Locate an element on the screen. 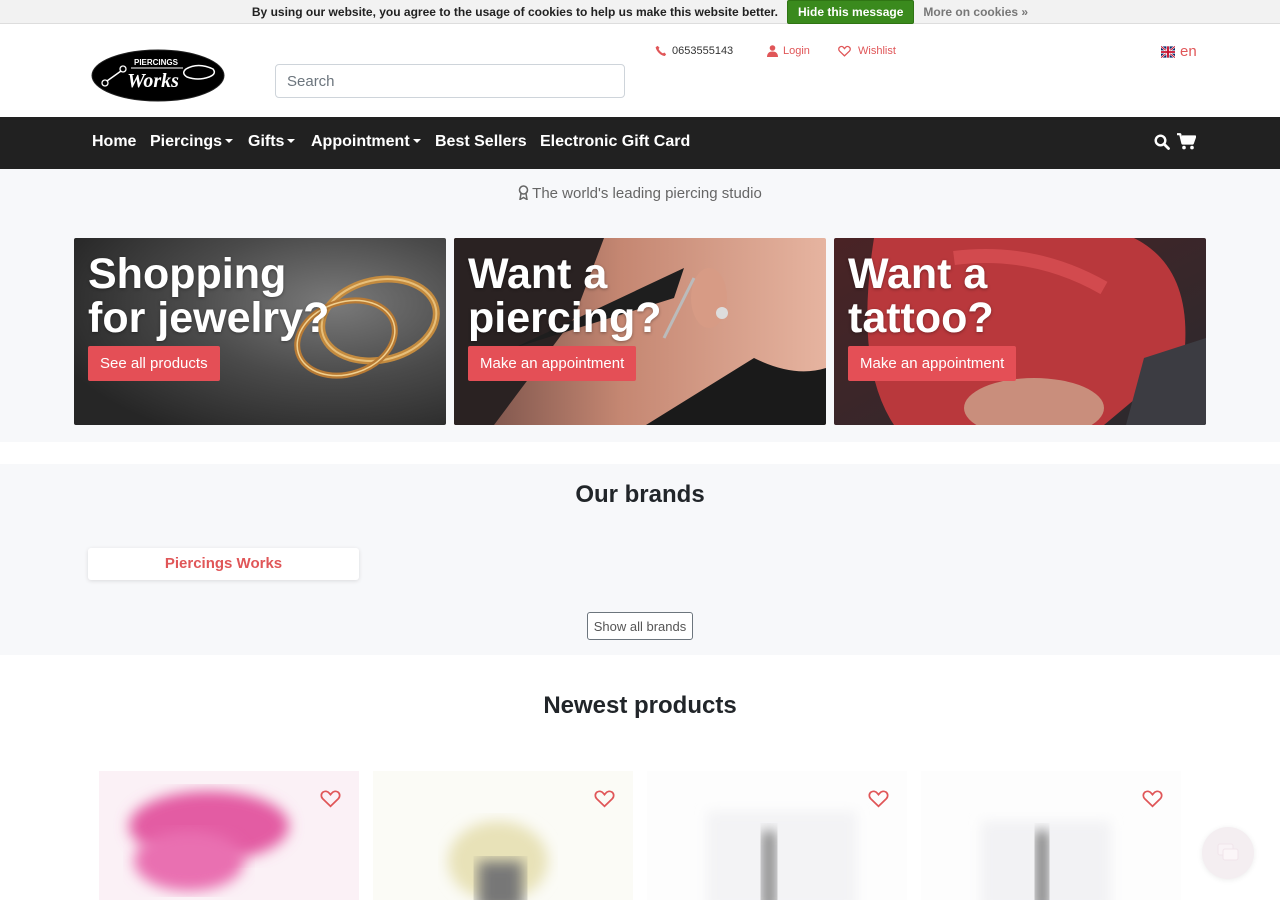 The image size is (1280, 900). chat-icon is located at coordinates (1228, 852).